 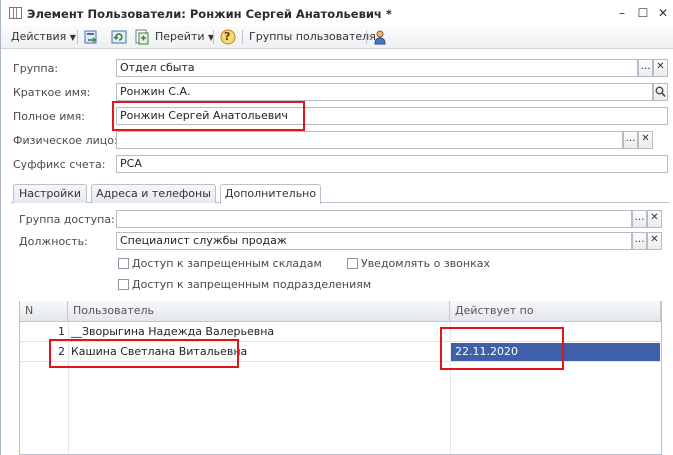 I want to click on actions-menu-button: Действия ▼, so click(x=43, y=37).